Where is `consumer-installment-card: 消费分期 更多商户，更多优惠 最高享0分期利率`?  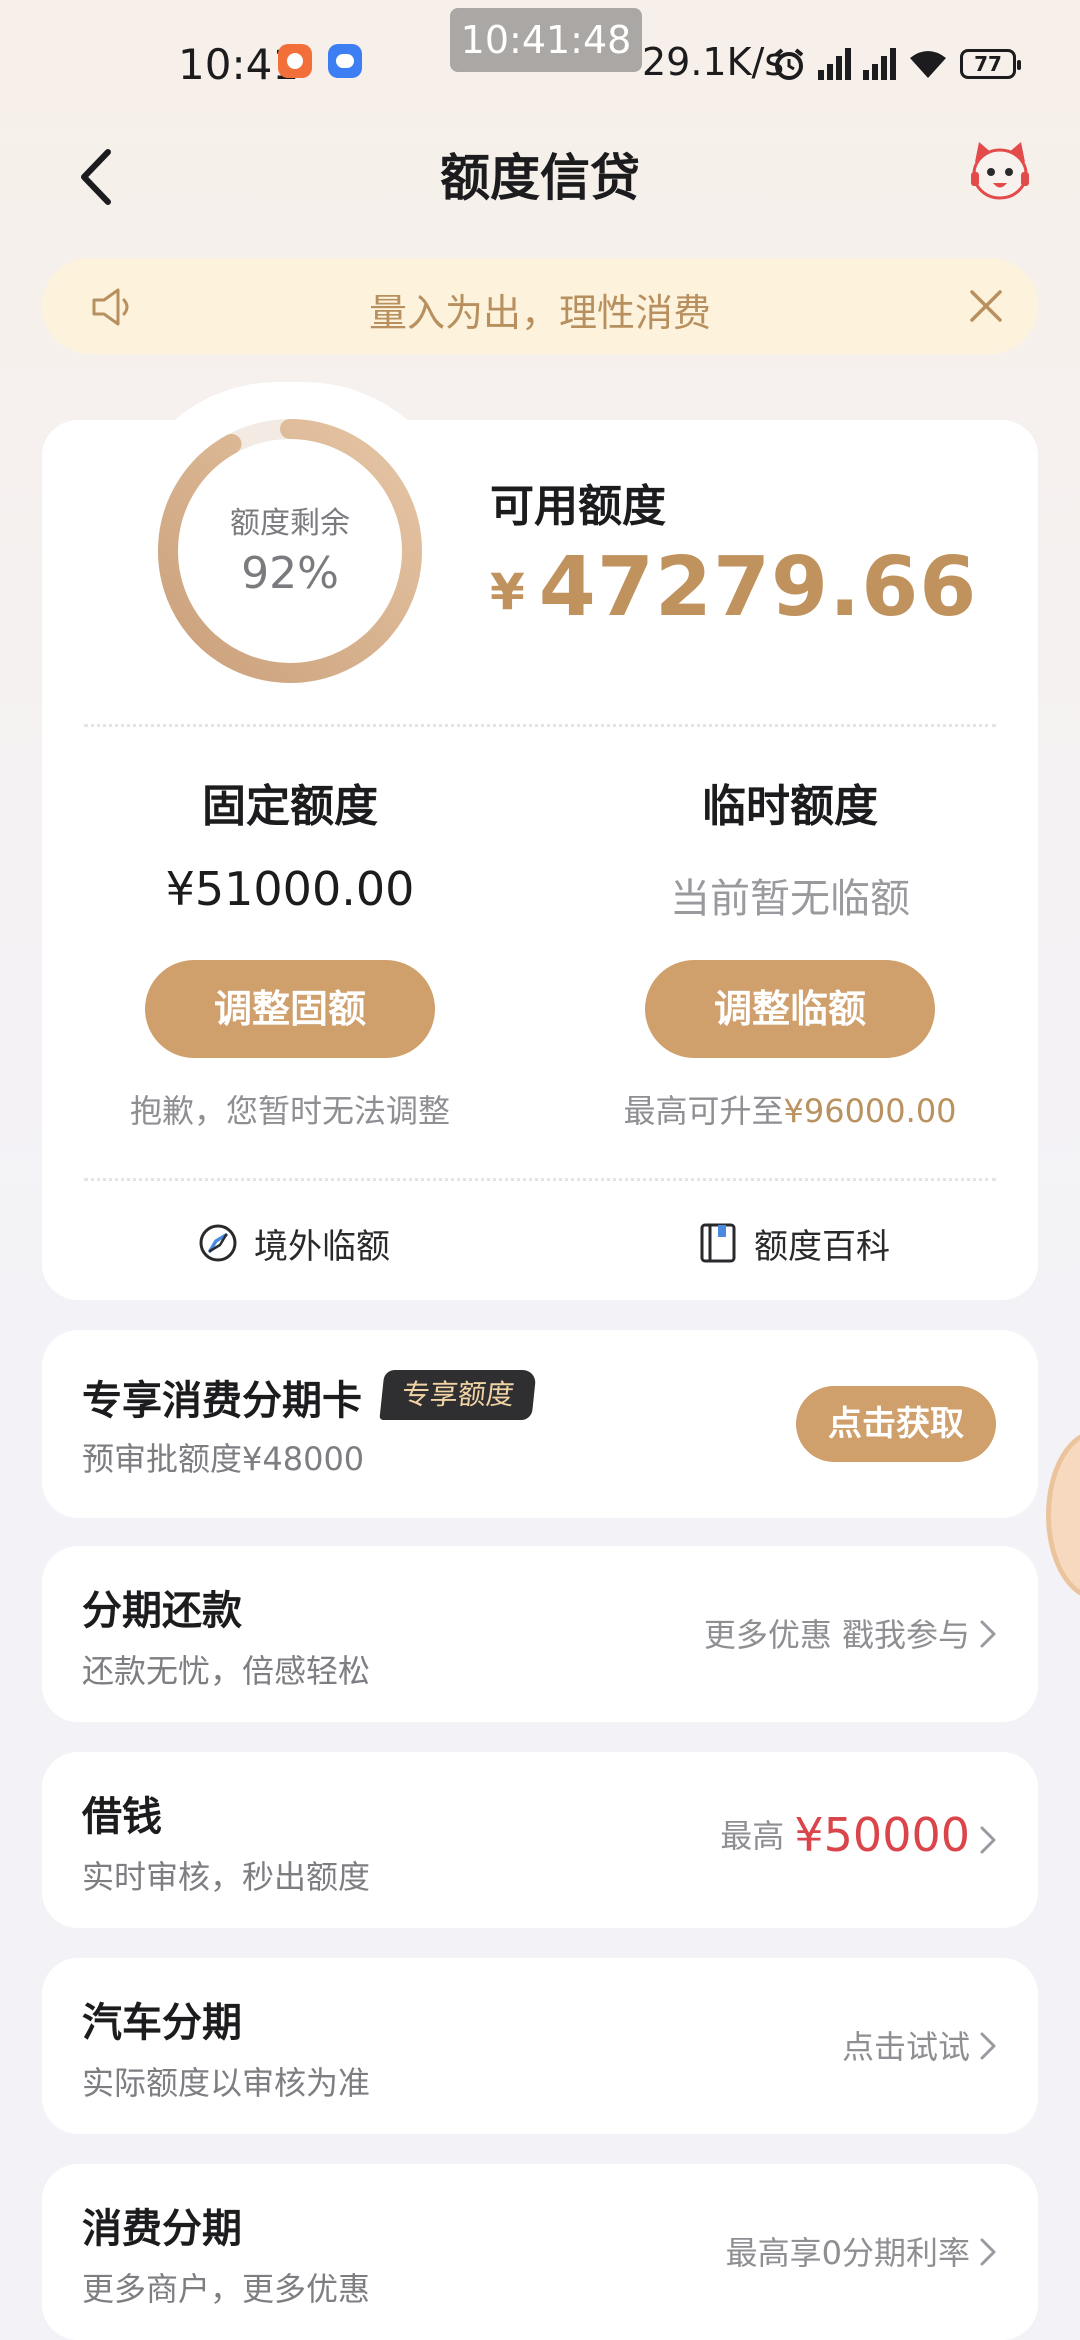
consumer-installment-card: 消费分期 更多商户，更多优惠 最高享0分期利率 is located at coordinates (540, 2252).